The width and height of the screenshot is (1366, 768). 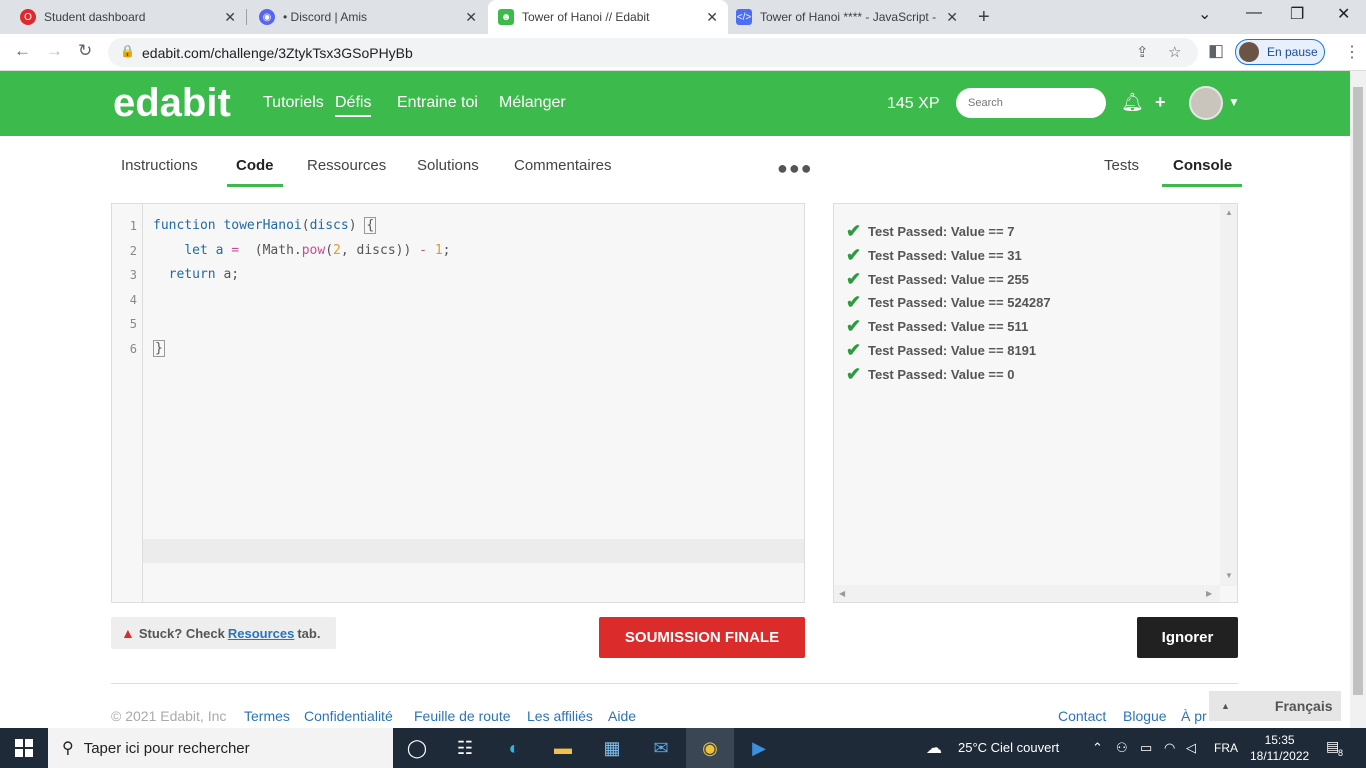 What do you see at coordinates (1297, 14) in the screenshot?
I see `maximize-icon: ❐` at bounding box center [1297, 14].